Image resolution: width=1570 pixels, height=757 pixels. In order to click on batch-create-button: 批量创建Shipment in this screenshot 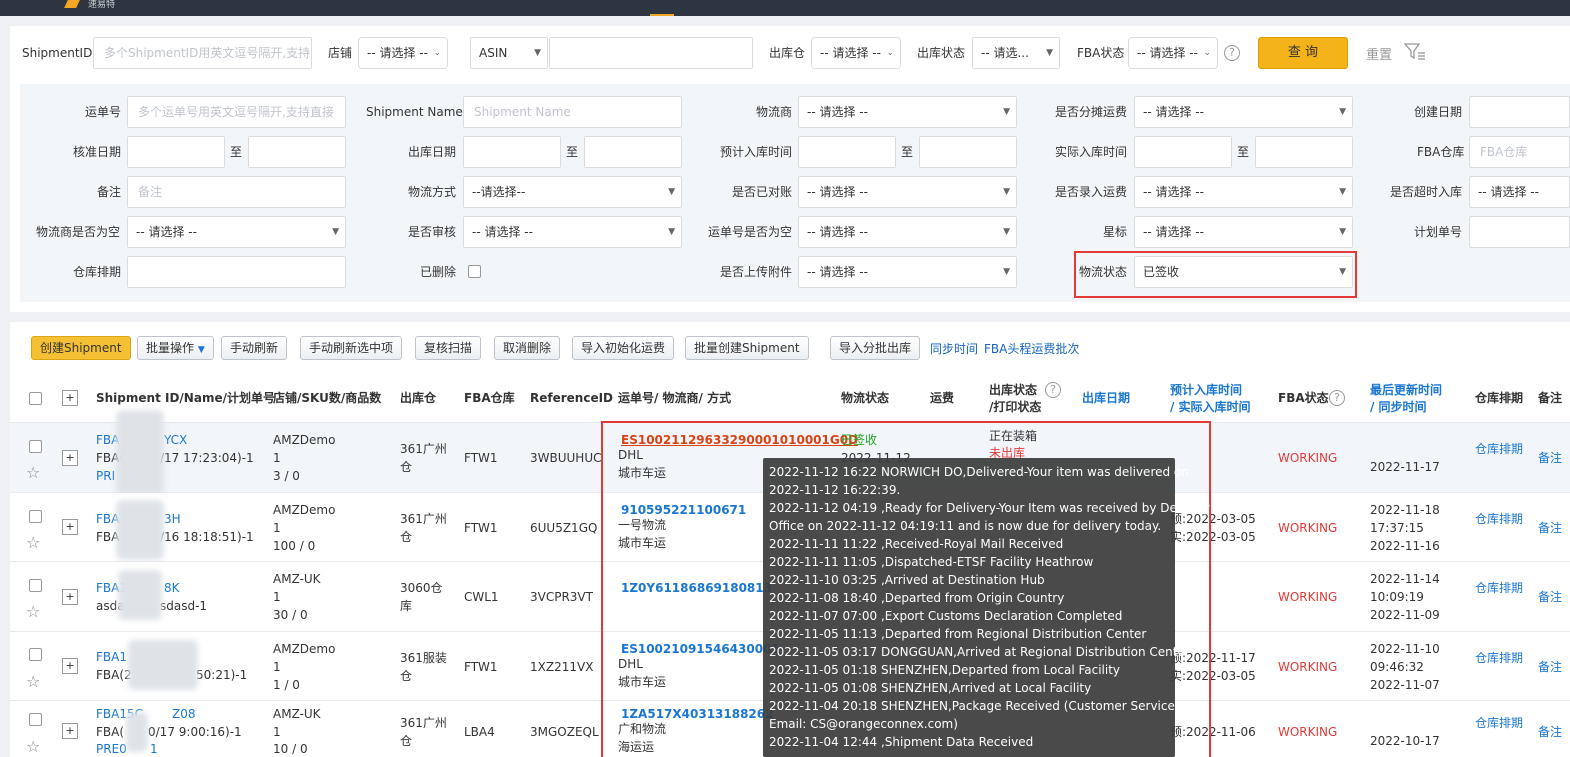, I will do `click(747, 348)`.